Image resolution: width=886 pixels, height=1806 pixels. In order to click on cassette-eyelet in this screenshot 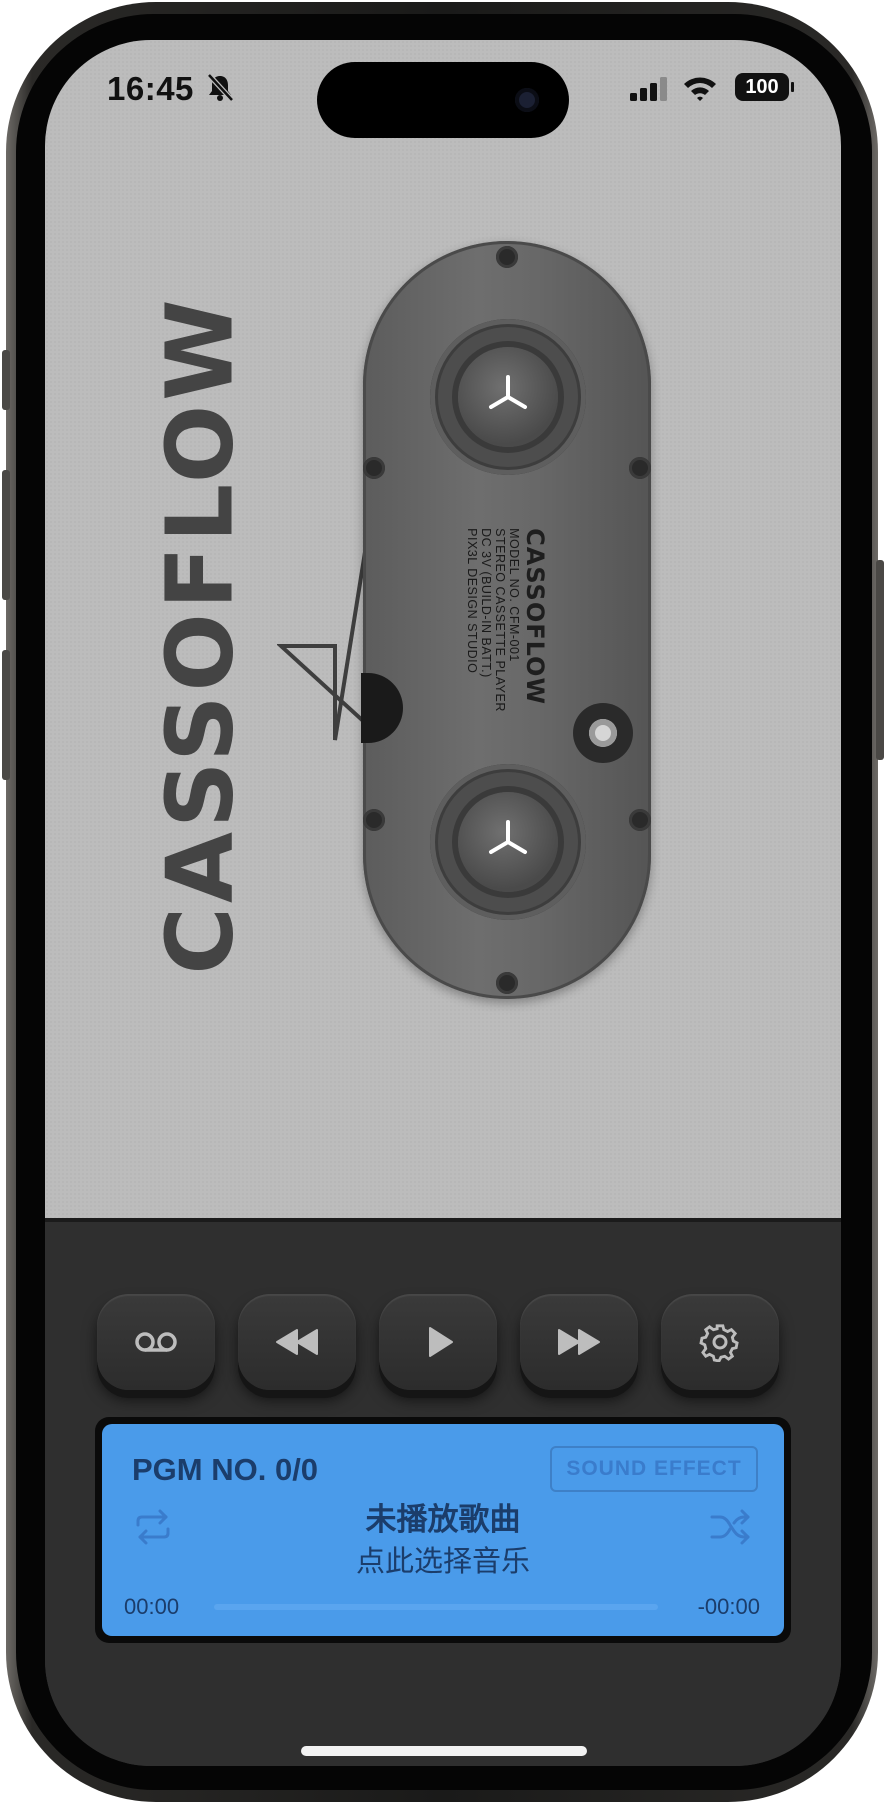, I will do `click(603, 733)`.